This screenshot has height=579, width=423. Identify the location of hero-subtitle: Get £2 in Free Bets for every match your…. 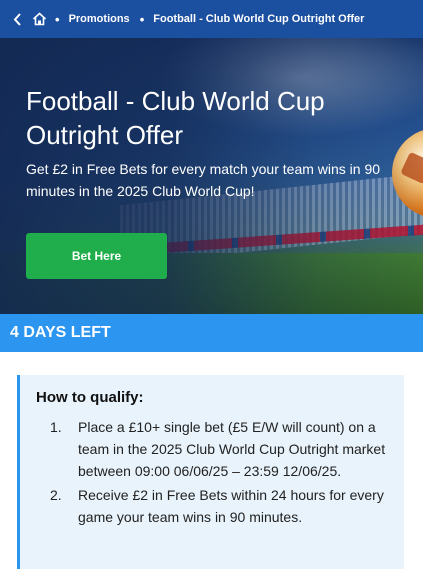
(203, 180).